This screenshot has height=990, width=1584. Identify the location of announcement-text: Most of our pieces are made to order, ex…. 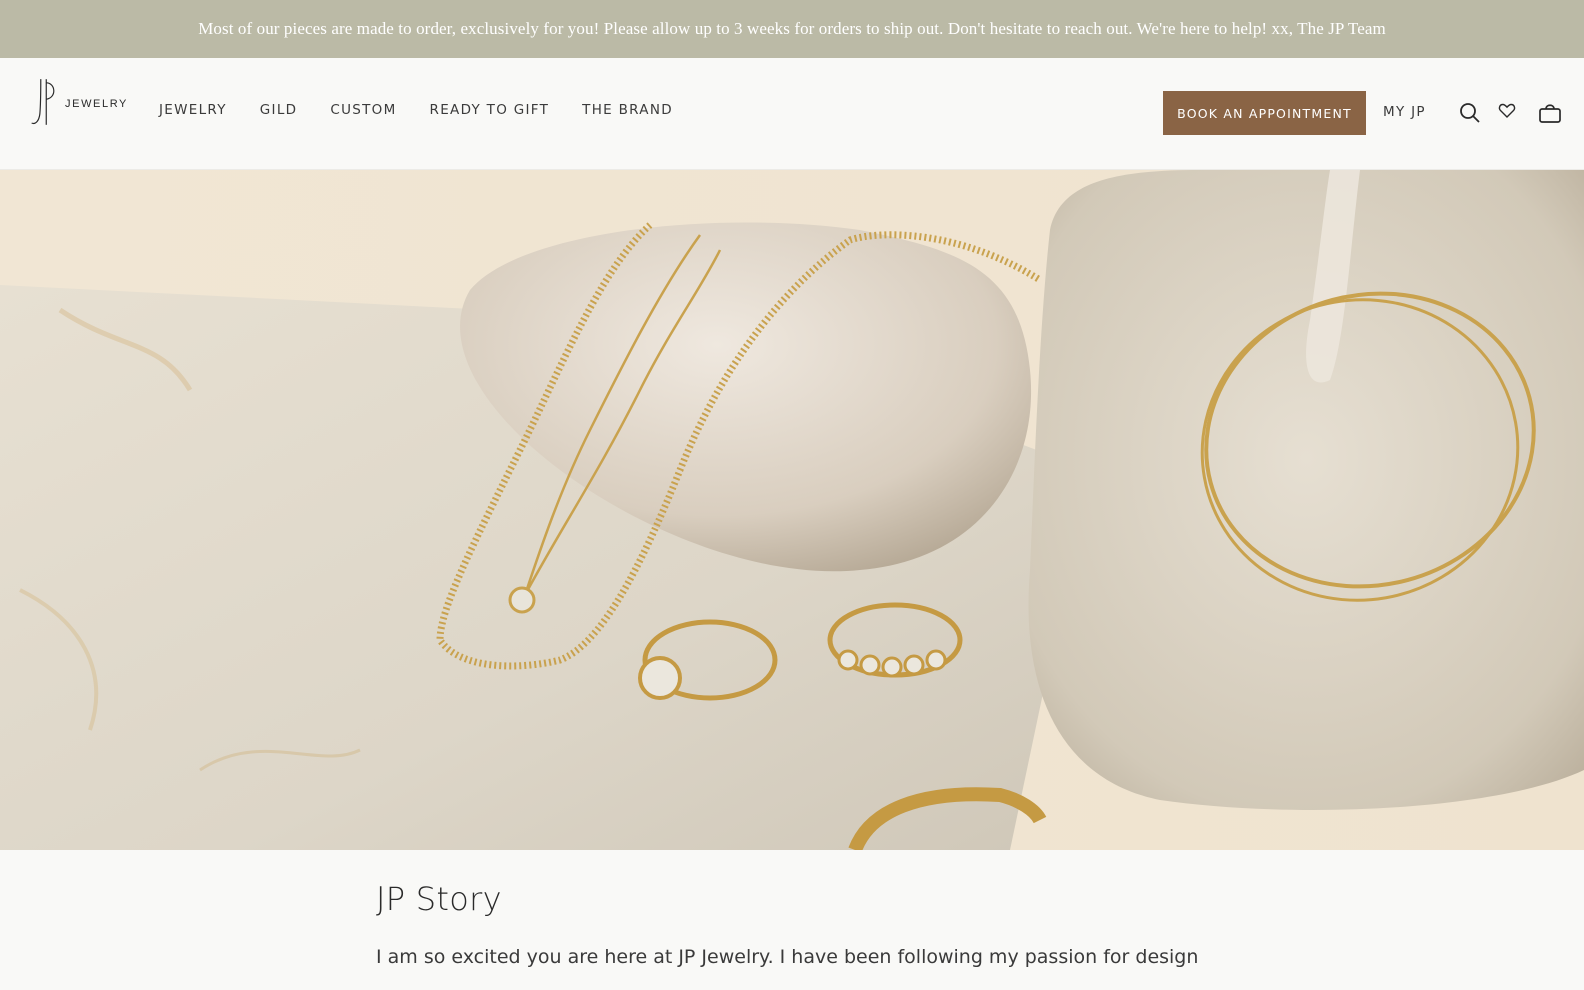
(792, 28).